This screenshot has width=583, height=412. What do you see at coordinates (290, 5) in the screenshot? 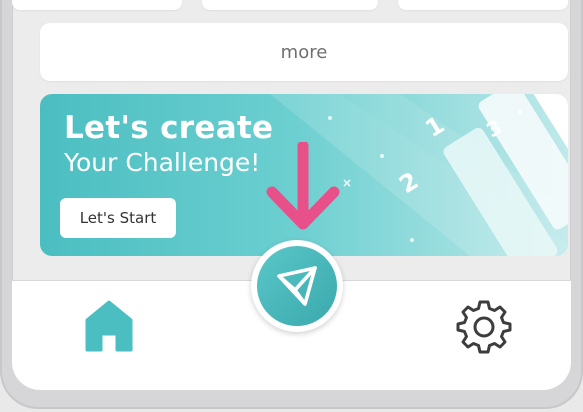
I see `top-card-middle` at bounding box center [290, 5].